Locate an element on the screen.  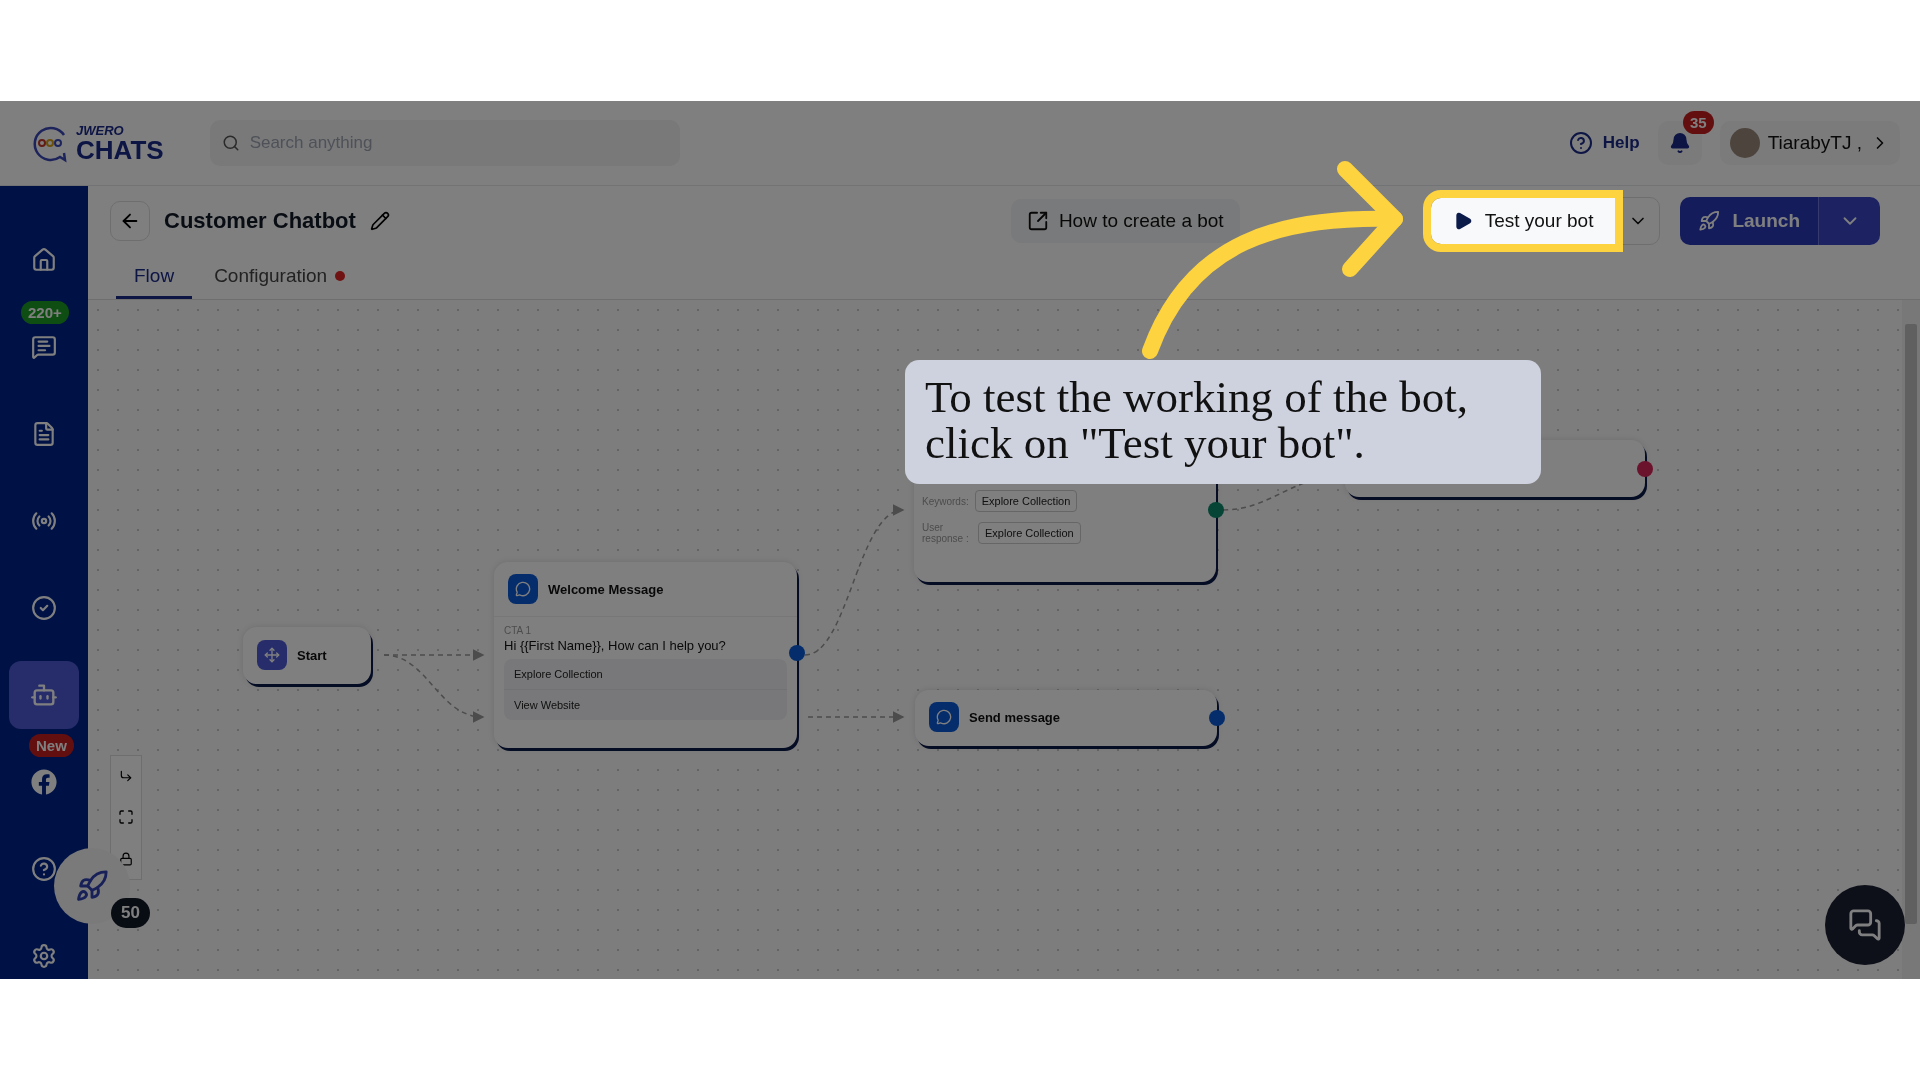
keyword-tag: Explore Collection is located at coordinates (1026, 501).